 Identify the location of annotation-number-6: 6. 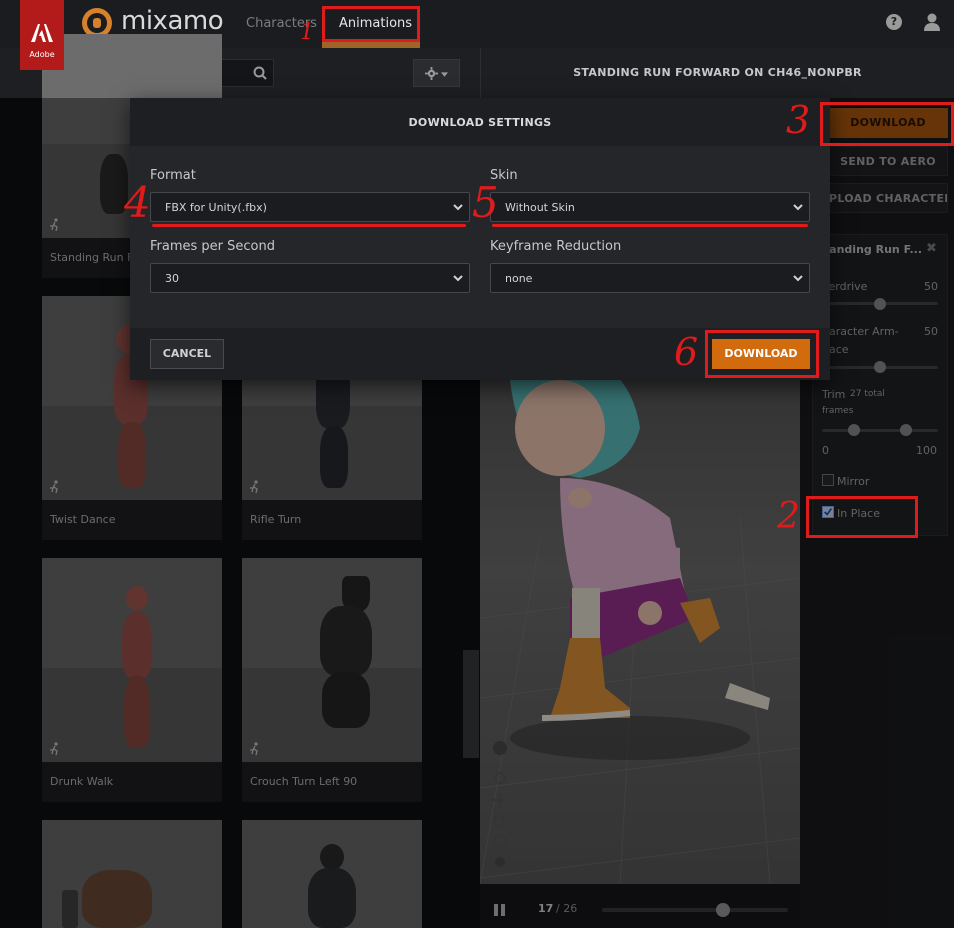
(686, 352).